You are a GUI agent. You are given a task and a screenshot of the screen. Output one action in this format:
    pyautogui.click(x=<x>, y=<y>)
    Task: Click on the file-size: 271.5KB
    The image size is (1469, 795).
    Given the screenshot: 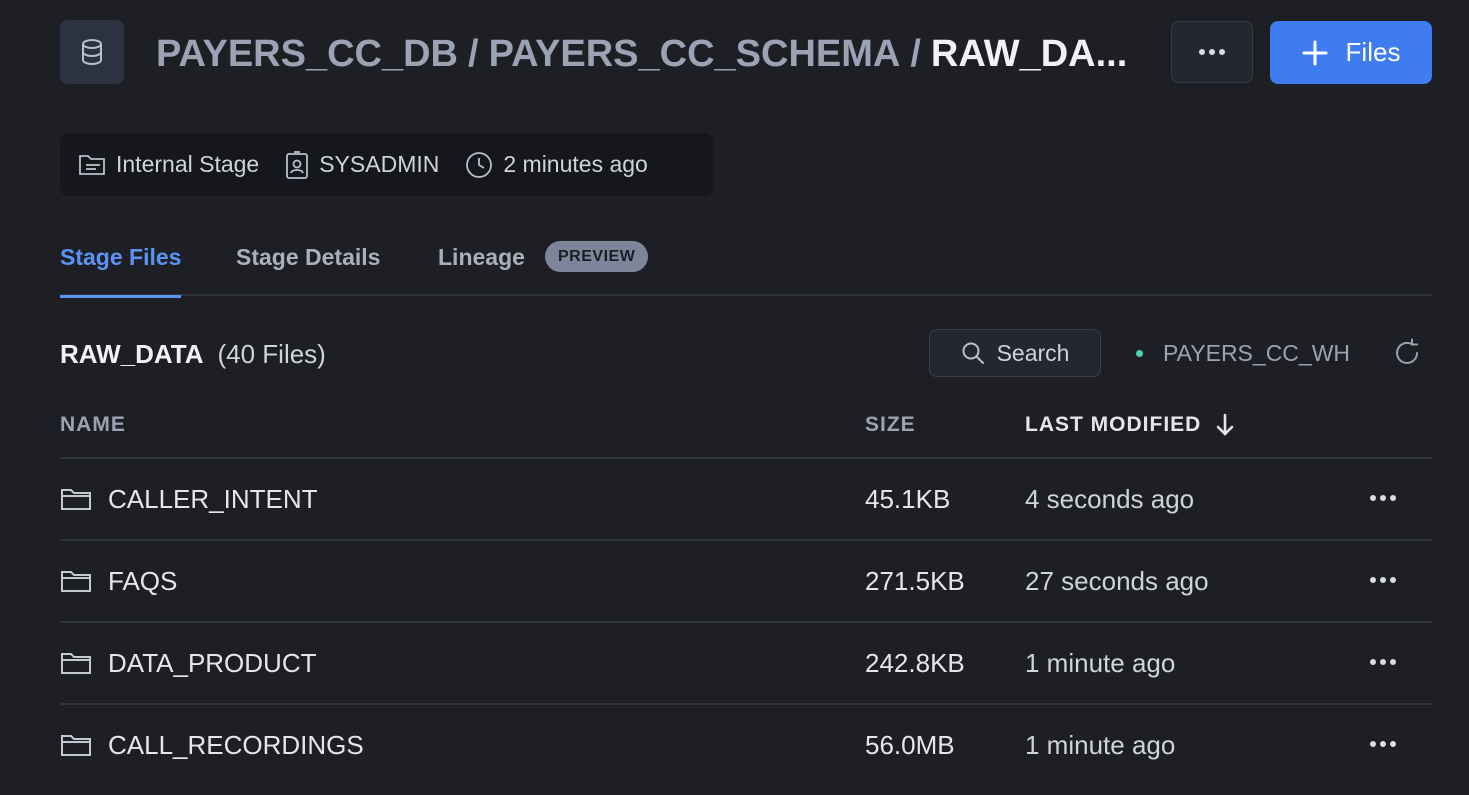 What is the action you would take?
    pyautogui.click(x=915, y=581)
    